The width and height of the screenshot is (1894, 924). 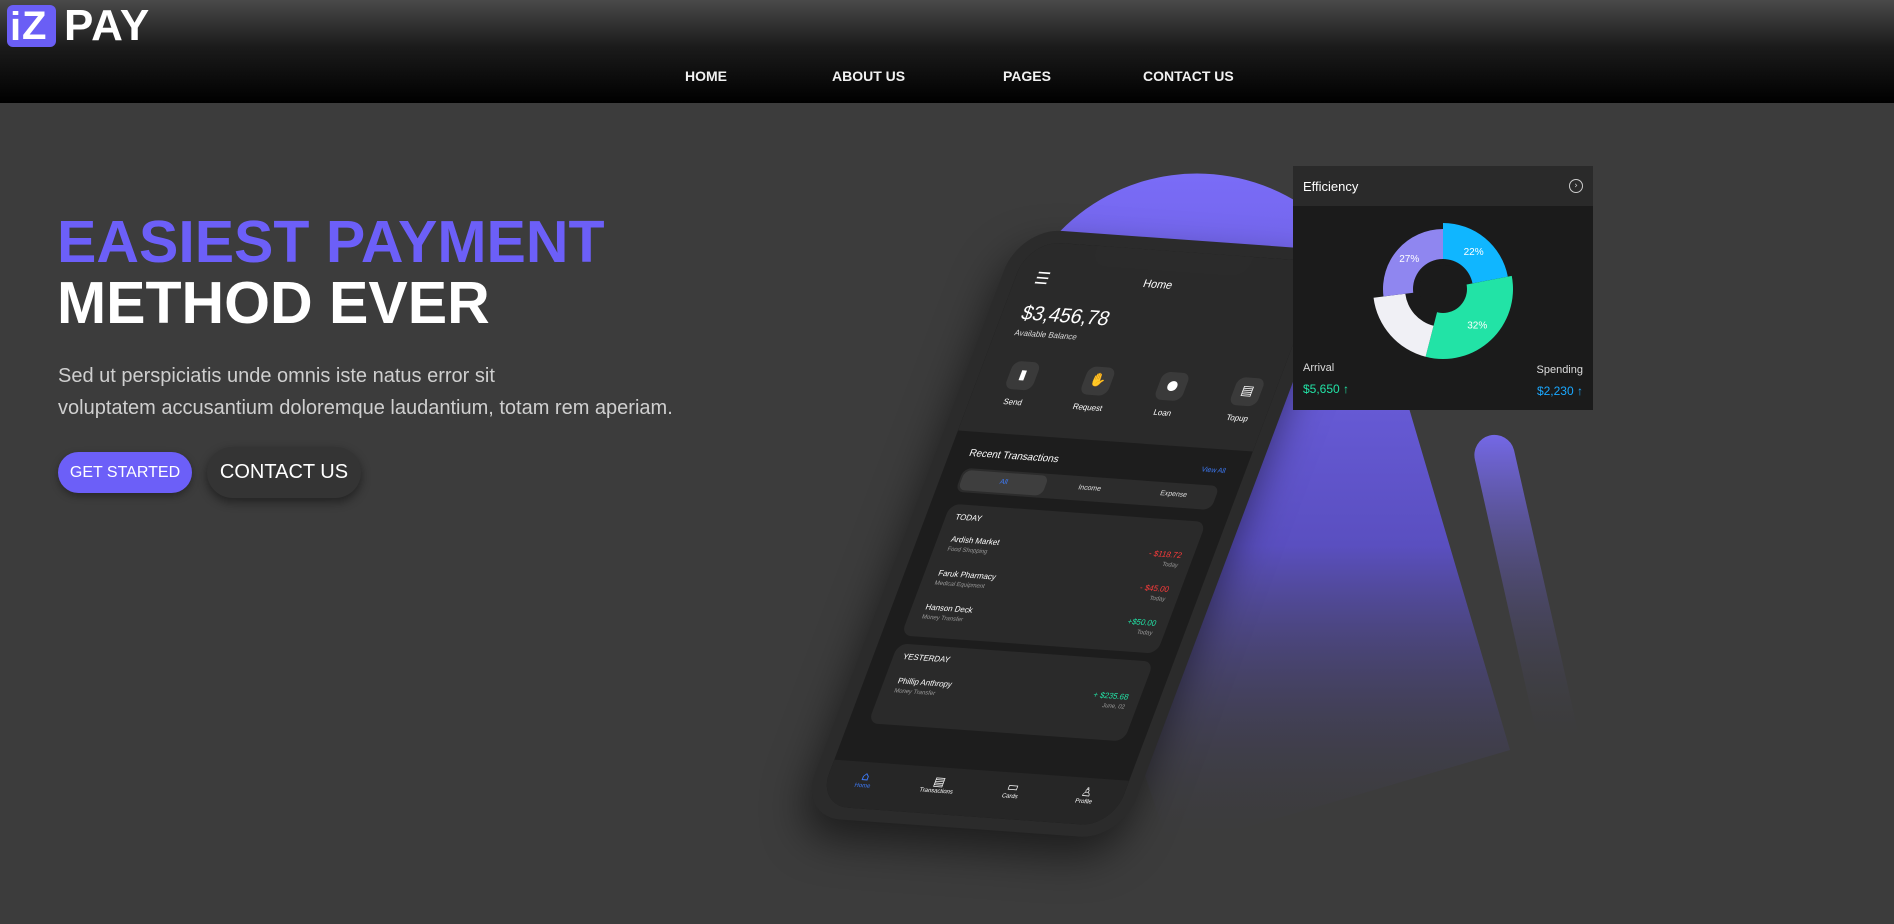 I want to click on send-icon: ▮, so click(x=1022, y=375).